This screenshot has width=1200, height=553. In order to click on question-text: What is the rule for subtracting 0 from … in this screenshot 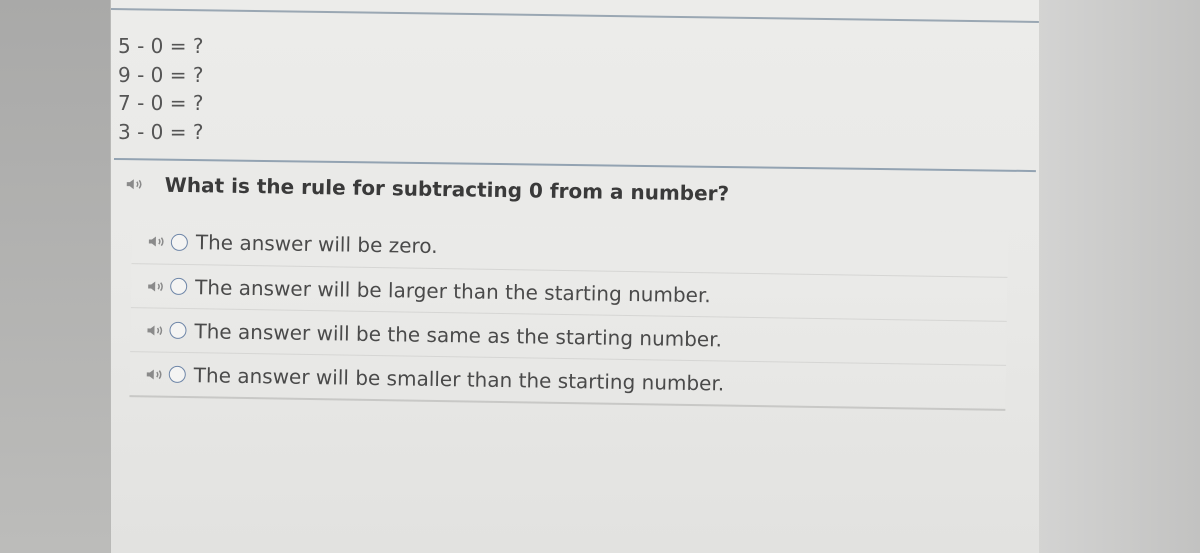, I will do `click(447, 189)`.